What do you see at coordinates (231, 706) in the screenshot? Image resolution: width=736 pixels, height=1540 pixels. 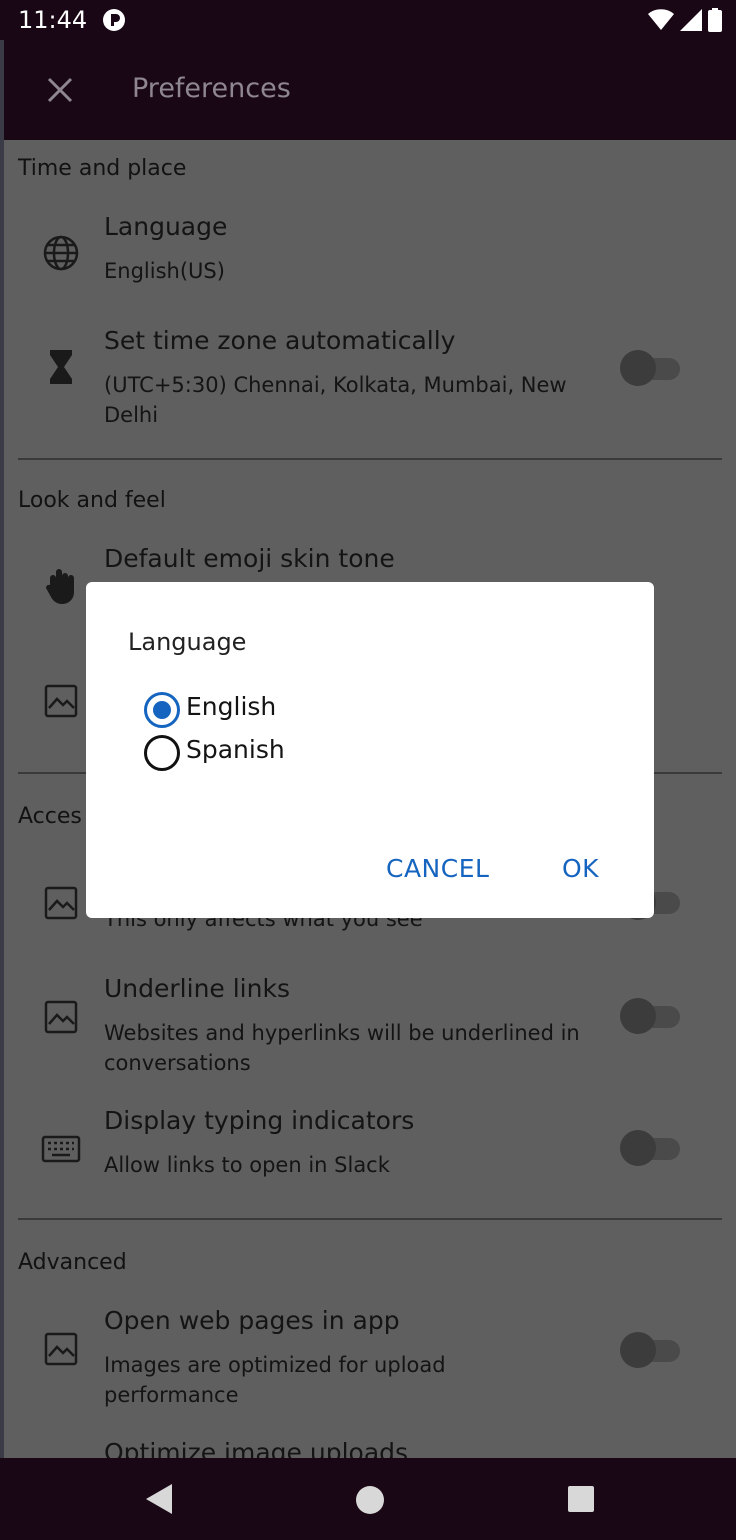 I see `radio-label-english: English` at bounding box center [231, 706].